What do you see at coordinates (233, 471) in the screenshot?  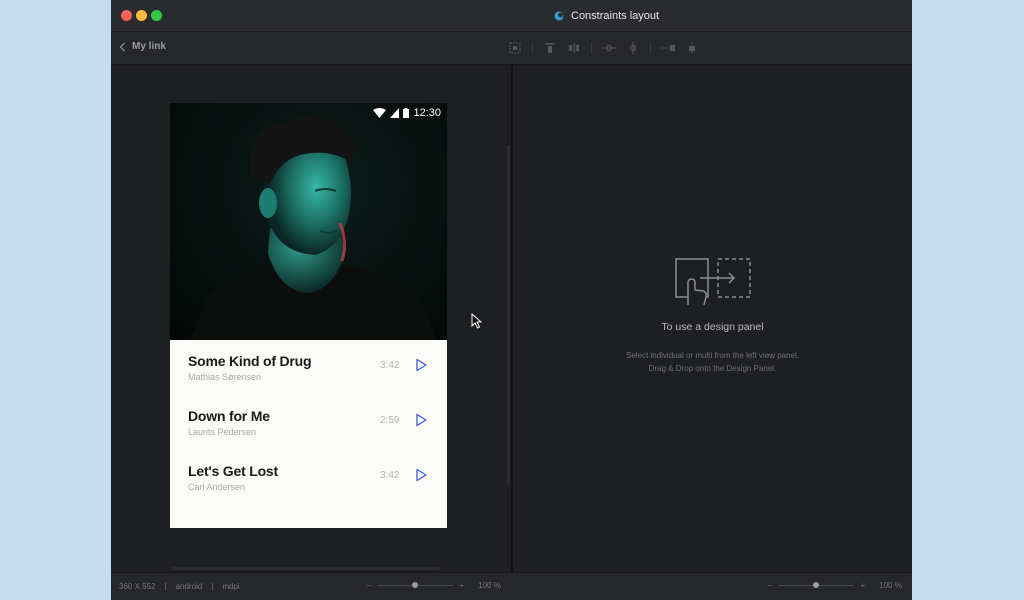 I see `song-title: Let's Get Lost` at bounding box center [233, 471].